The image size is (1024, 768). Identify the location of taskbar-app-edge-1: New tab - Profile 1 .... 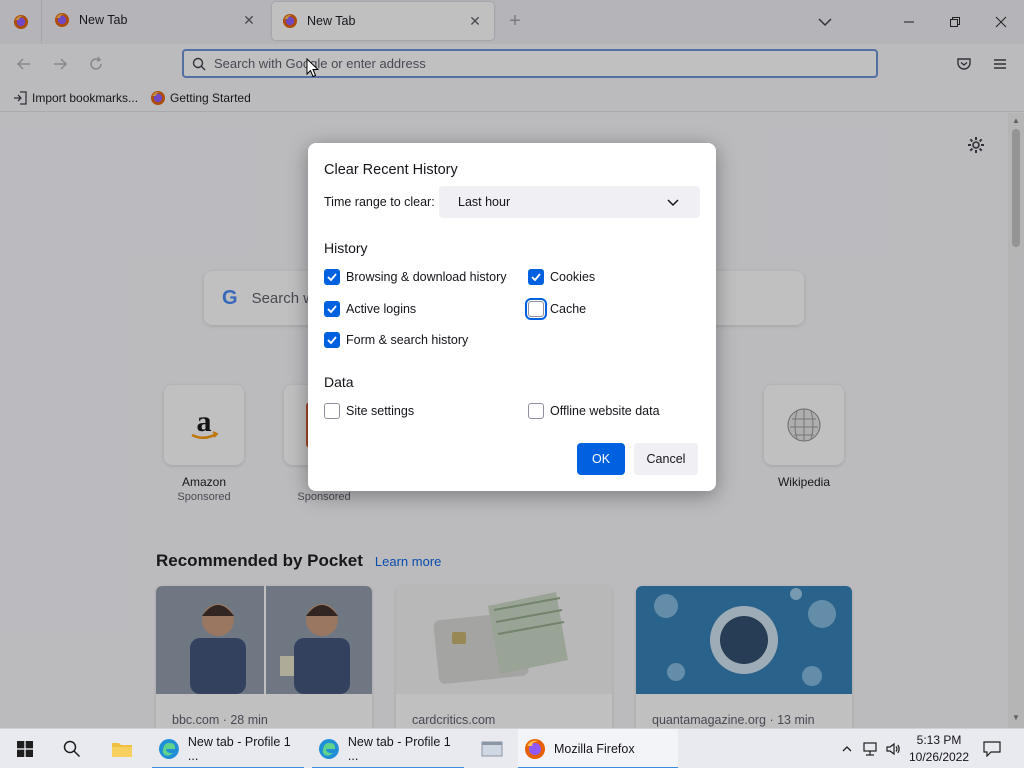
(228, 748).